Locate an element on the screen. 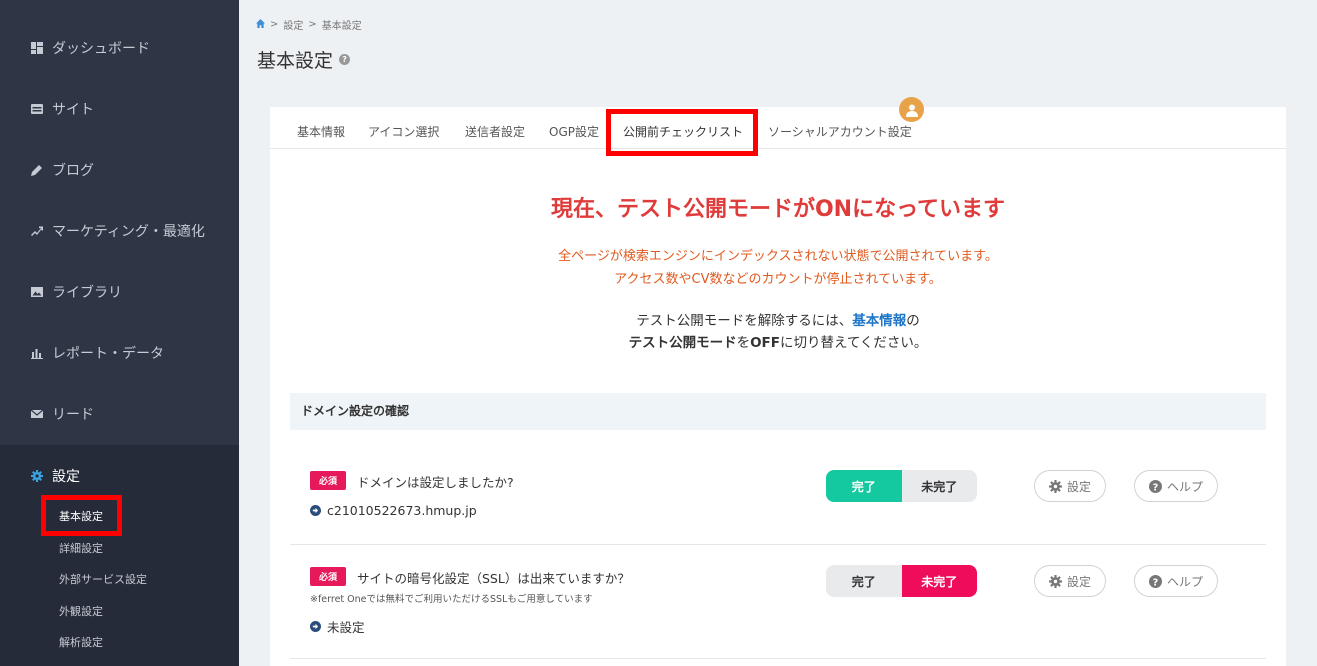  tab-social-accounts: ソーシャルアカウント設定 is located at coordinates (840, 131).